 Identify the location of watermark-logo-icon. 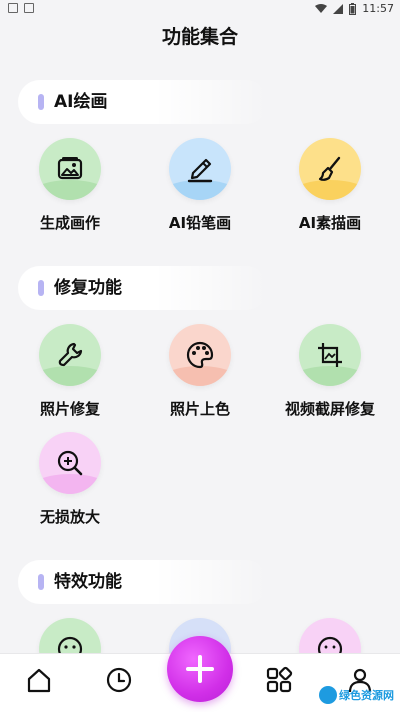
(328, 695).